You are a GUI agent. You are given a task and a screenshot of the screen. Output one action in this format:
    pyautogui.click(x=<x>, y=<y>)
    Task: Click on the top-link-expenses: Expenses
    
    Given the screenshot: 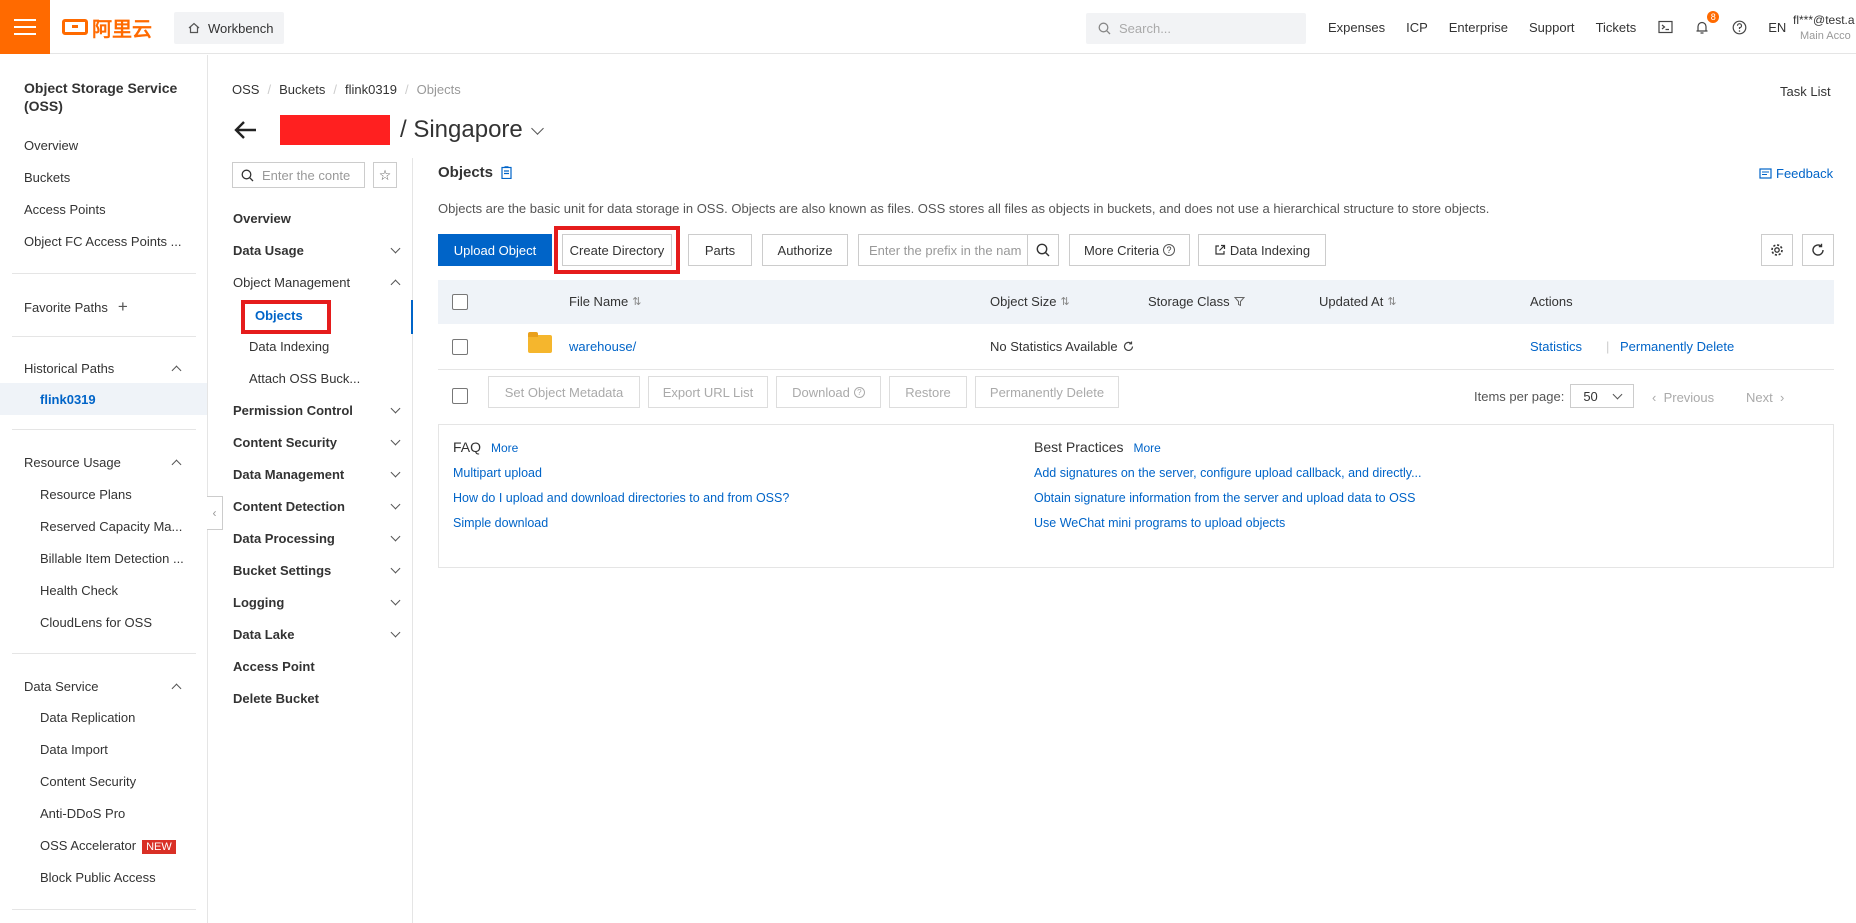 What is the action you would take?
    pyautogui.click(x=1356, y=27)
    